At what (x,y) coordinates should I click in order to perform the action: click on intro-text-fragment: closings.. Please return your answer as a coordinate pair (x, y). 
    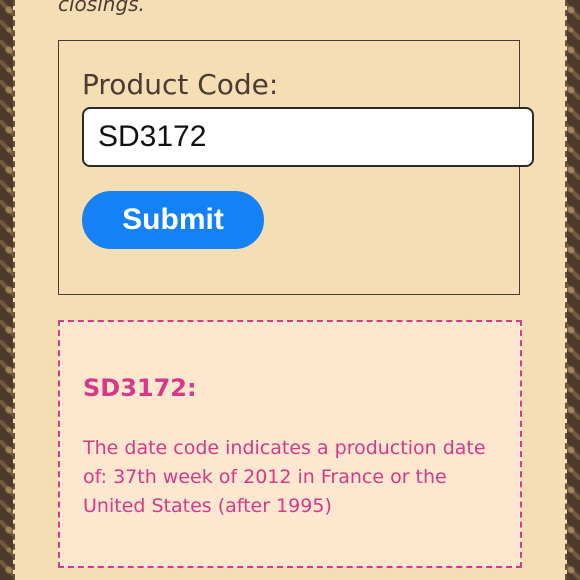
    Looking at the image, I should click on (101, 8).